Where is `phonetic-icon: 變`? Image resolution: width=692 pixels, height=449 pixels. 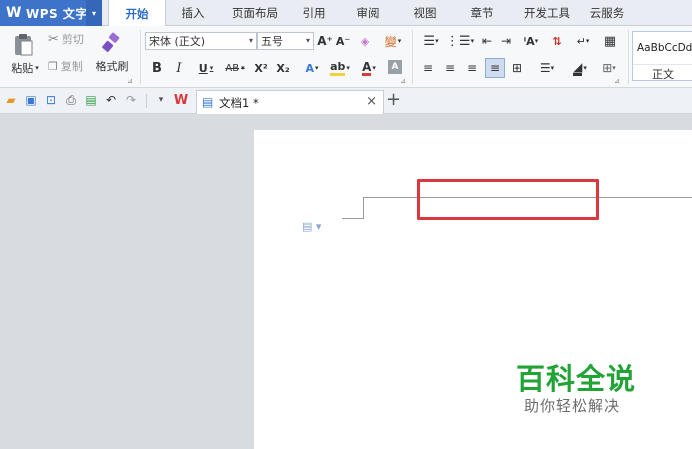 phonetic-icon: 變 is located at coordinates (390, 41).